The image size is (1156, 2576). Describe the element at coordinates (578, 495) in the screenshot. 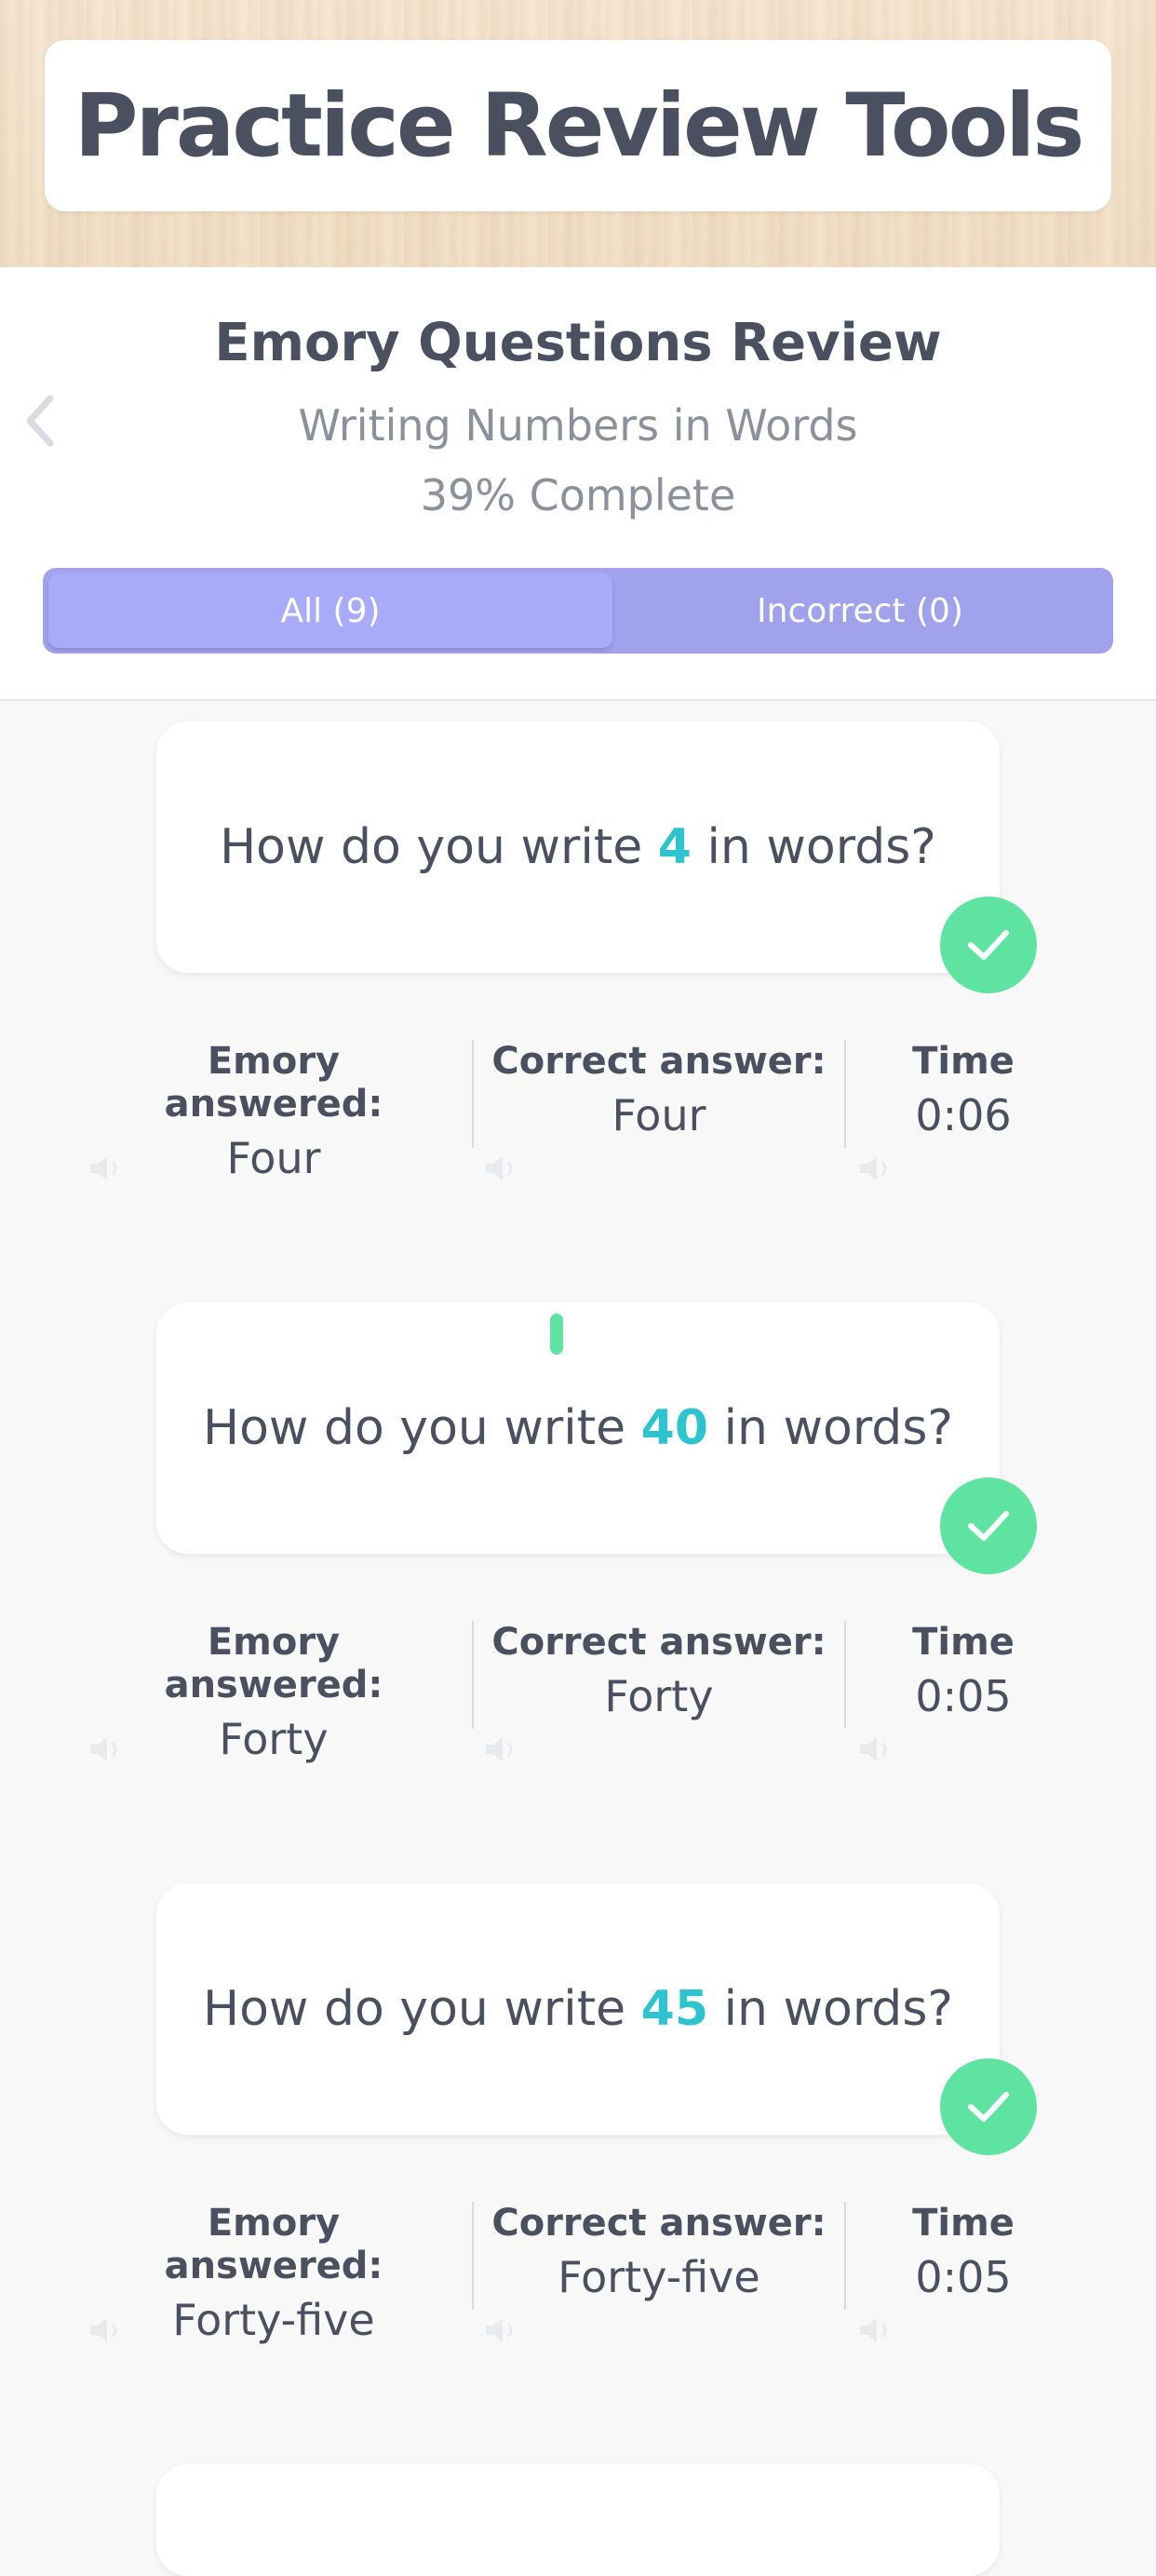

I see `progress-text: 39% Complete` at that location.